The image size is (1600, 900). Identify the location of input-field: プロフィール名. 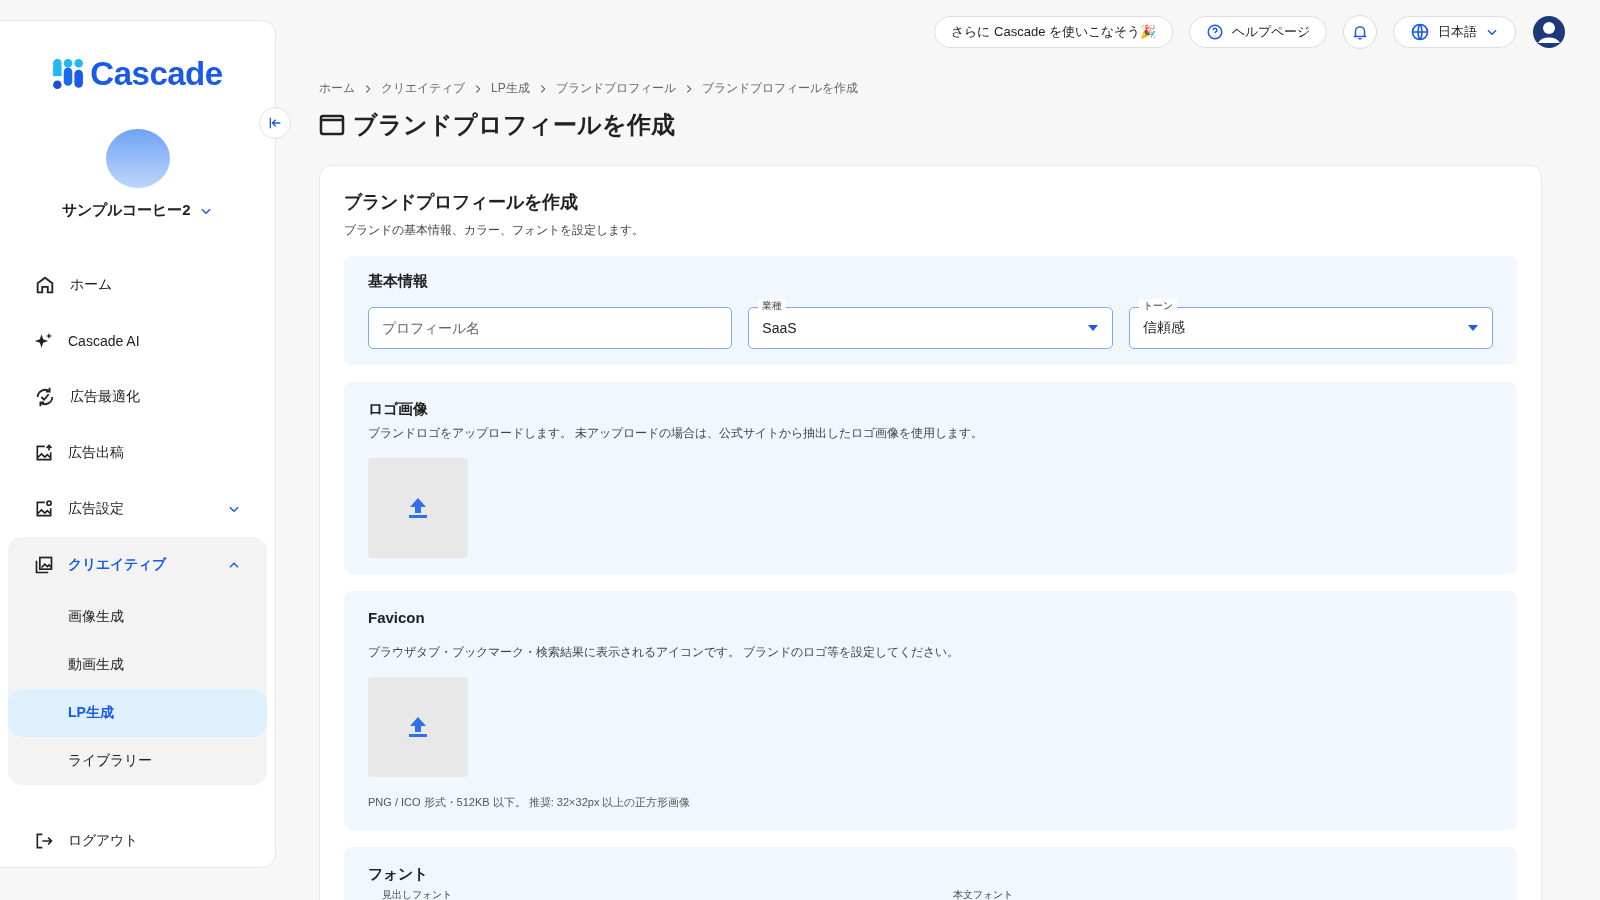
(550, 328).